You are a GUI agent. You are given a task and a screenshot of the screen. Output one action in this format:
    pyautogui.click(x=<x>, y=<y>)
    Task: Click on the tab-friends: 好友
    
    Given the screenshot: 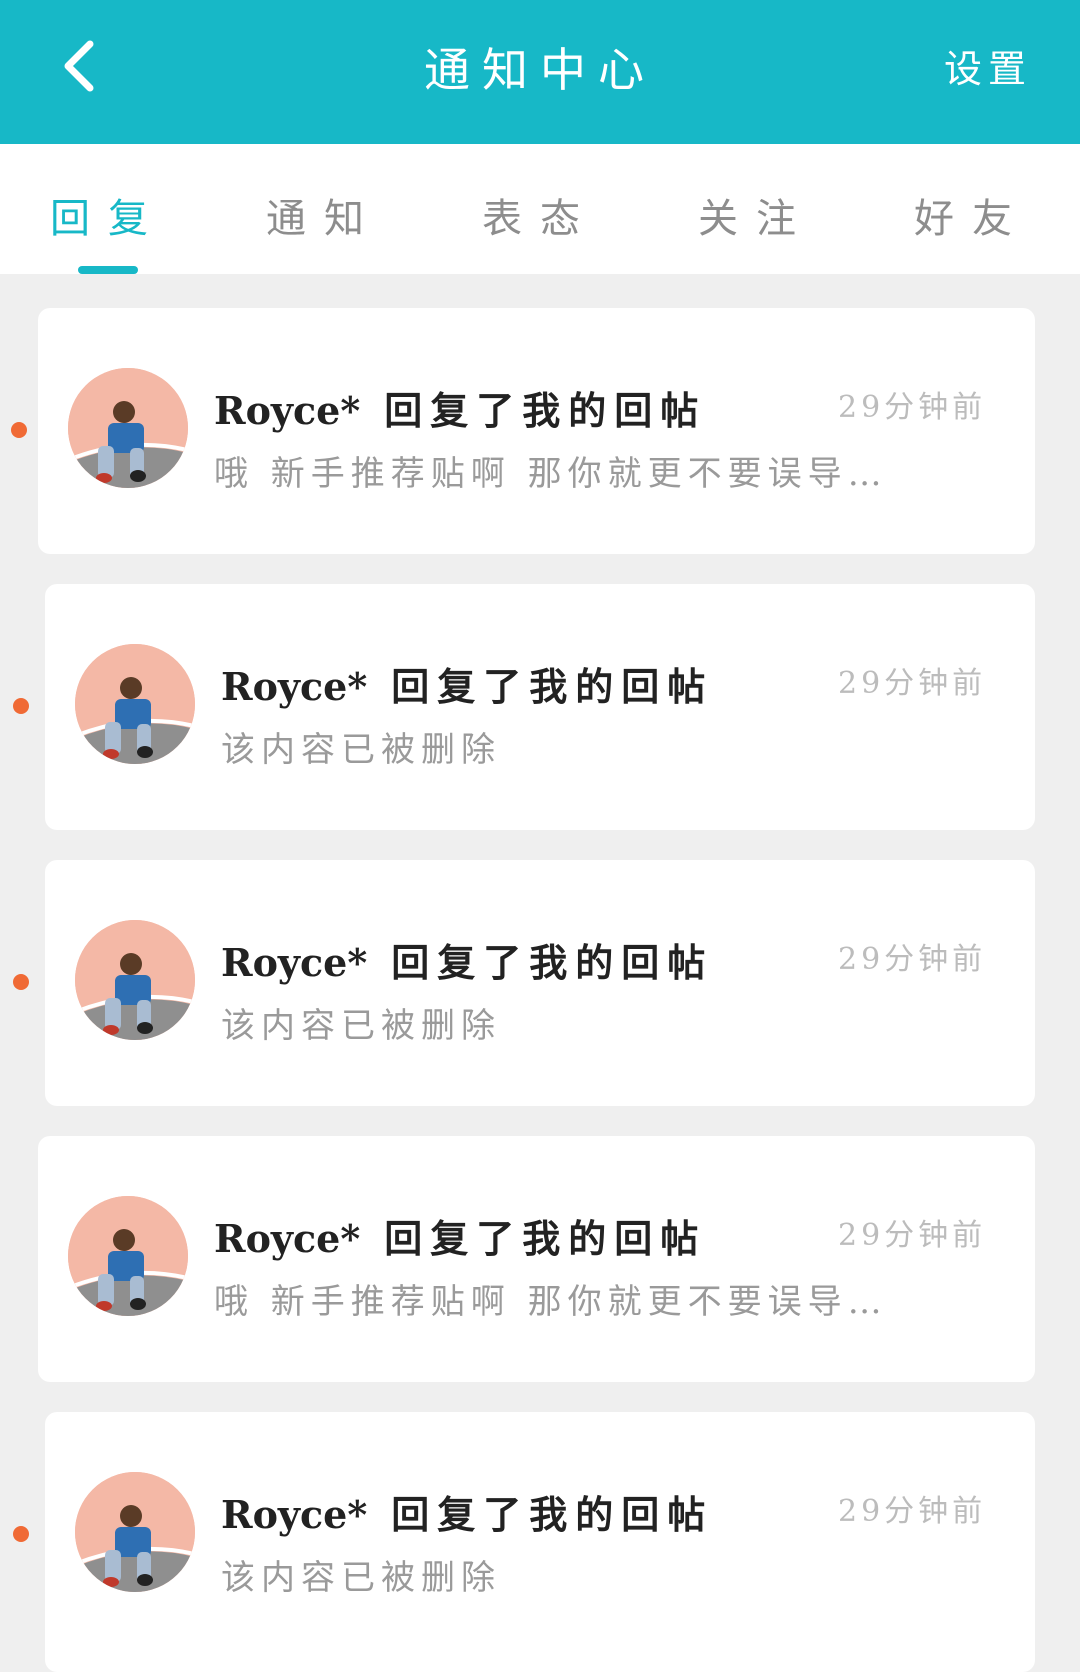 What is the action you would take?
    pyautogui.click(x=972, y=209)
    